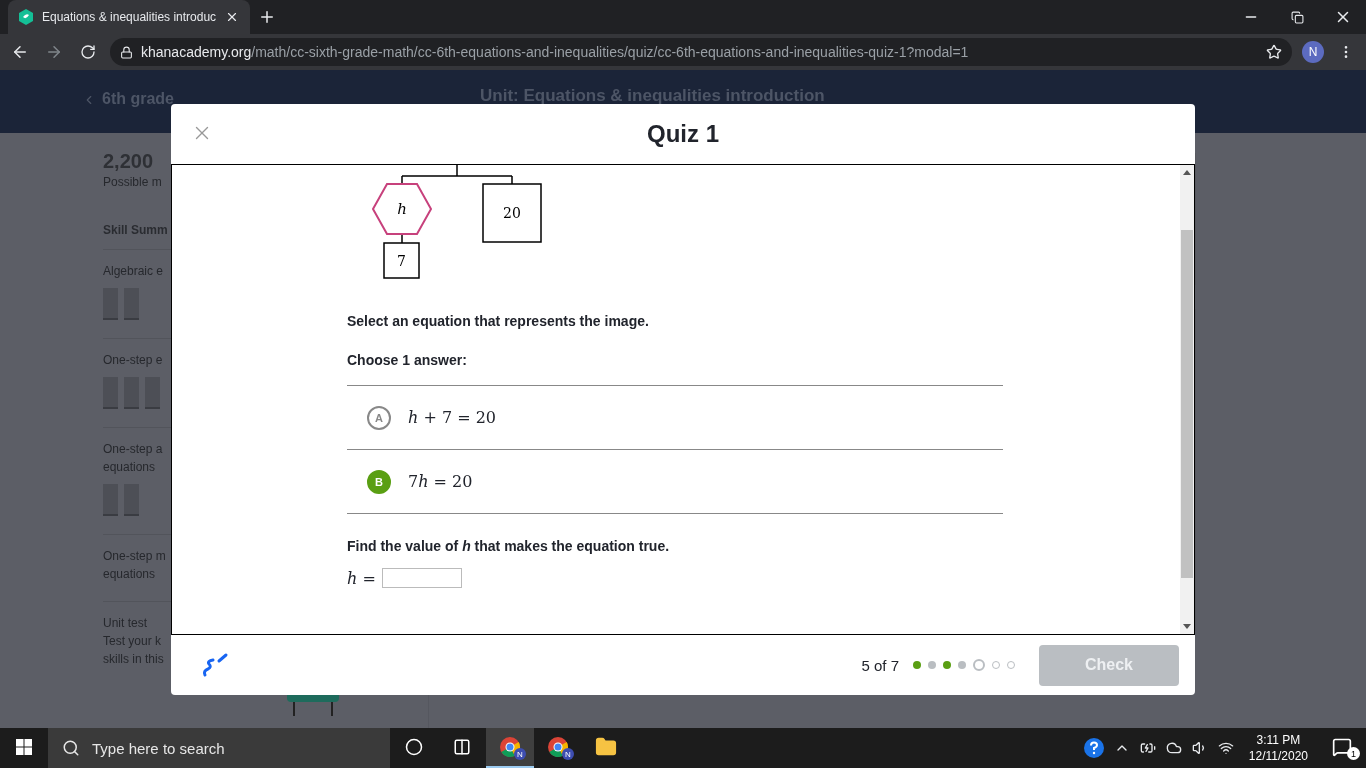 This screenshot has width=1366, height=768. Describe the element at coordinates (379, 417) in the screenshot. I see `choice-letter: A` at that location.